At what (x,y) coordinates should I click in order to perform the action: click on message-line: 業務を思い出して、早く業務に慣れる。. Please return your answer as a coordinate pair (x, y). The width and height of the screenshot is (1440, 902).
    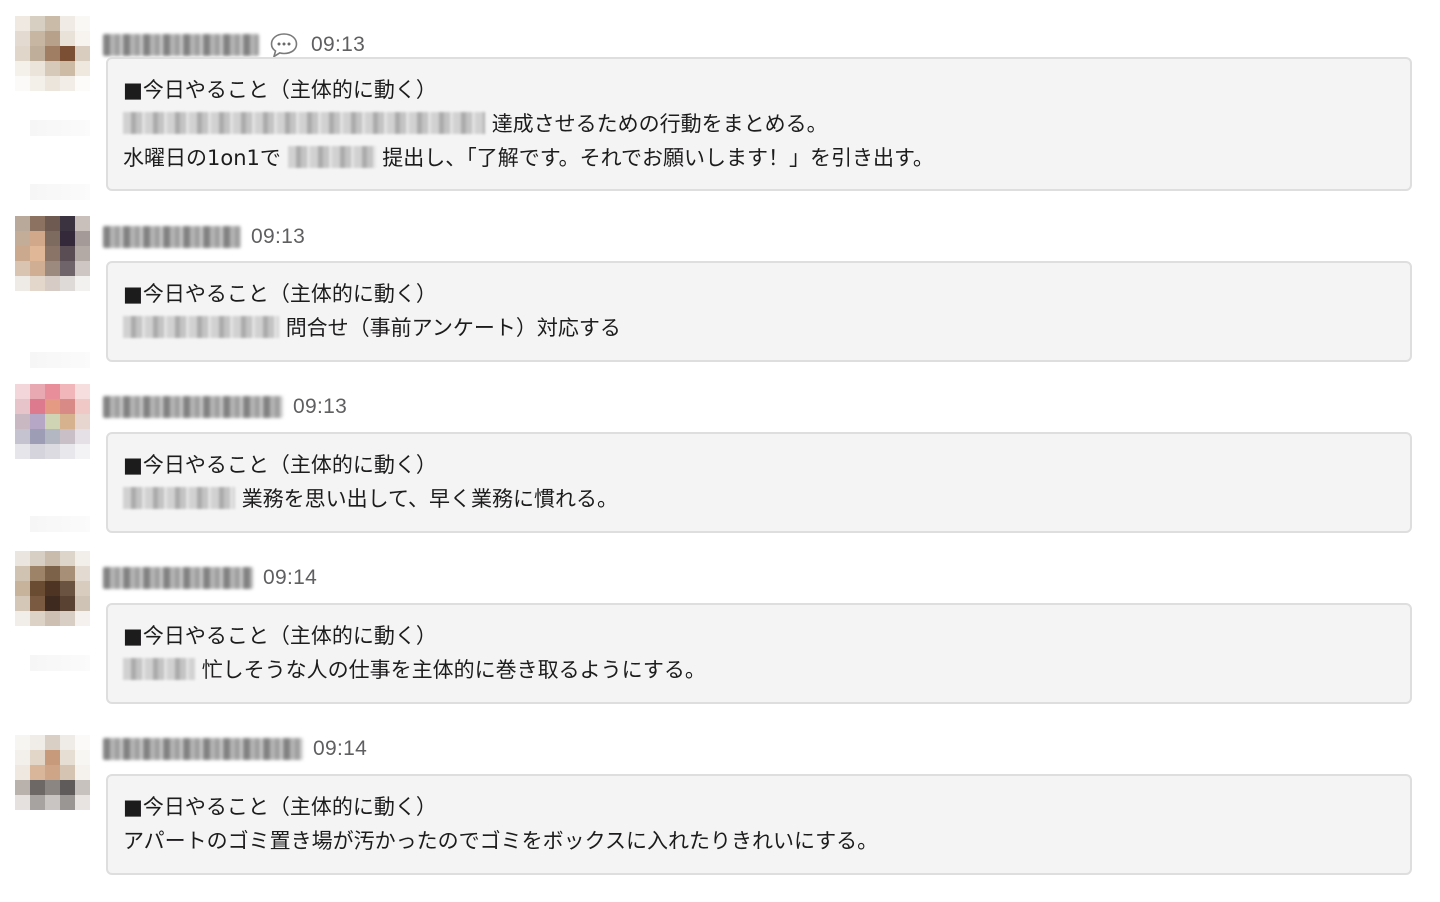
    Looking at the image, I should click on (759, 499).